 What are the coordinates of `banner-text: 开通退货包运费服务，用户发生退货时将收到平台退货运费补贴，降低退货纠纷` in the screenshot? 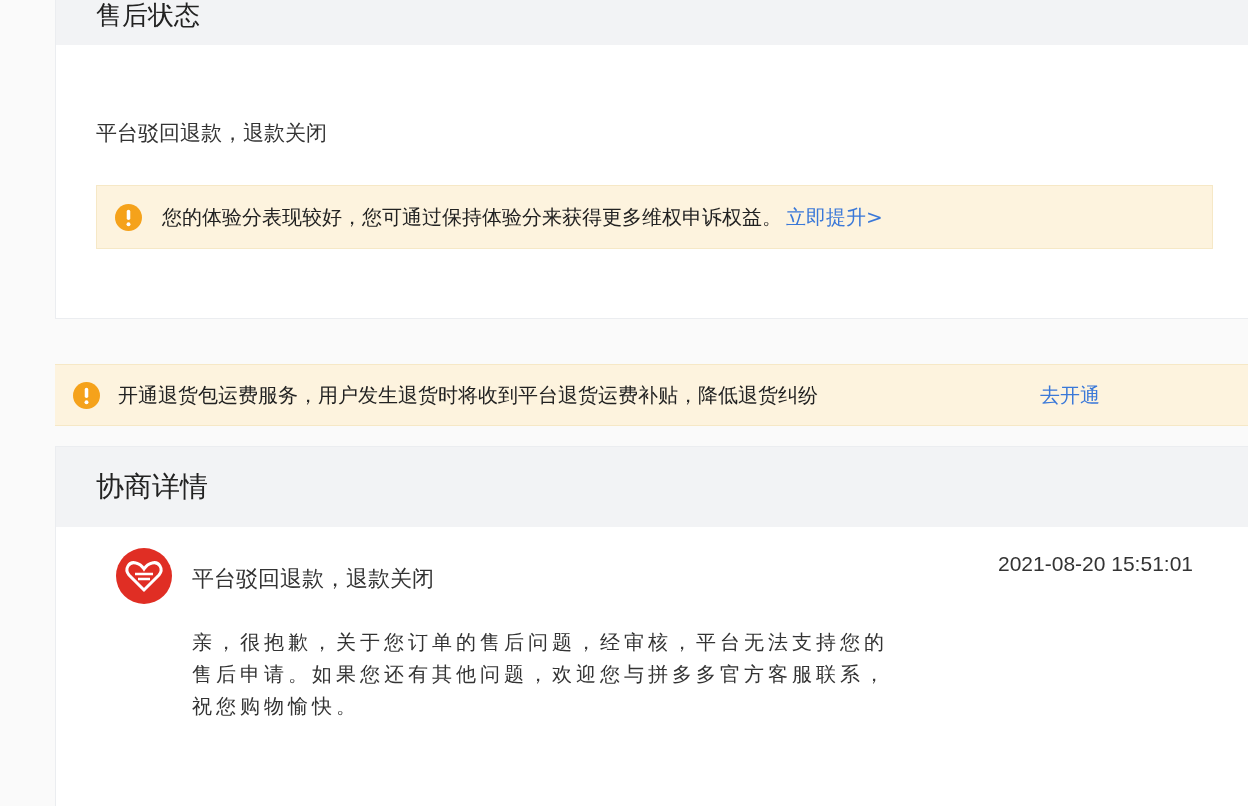 It's located at (468, 395).